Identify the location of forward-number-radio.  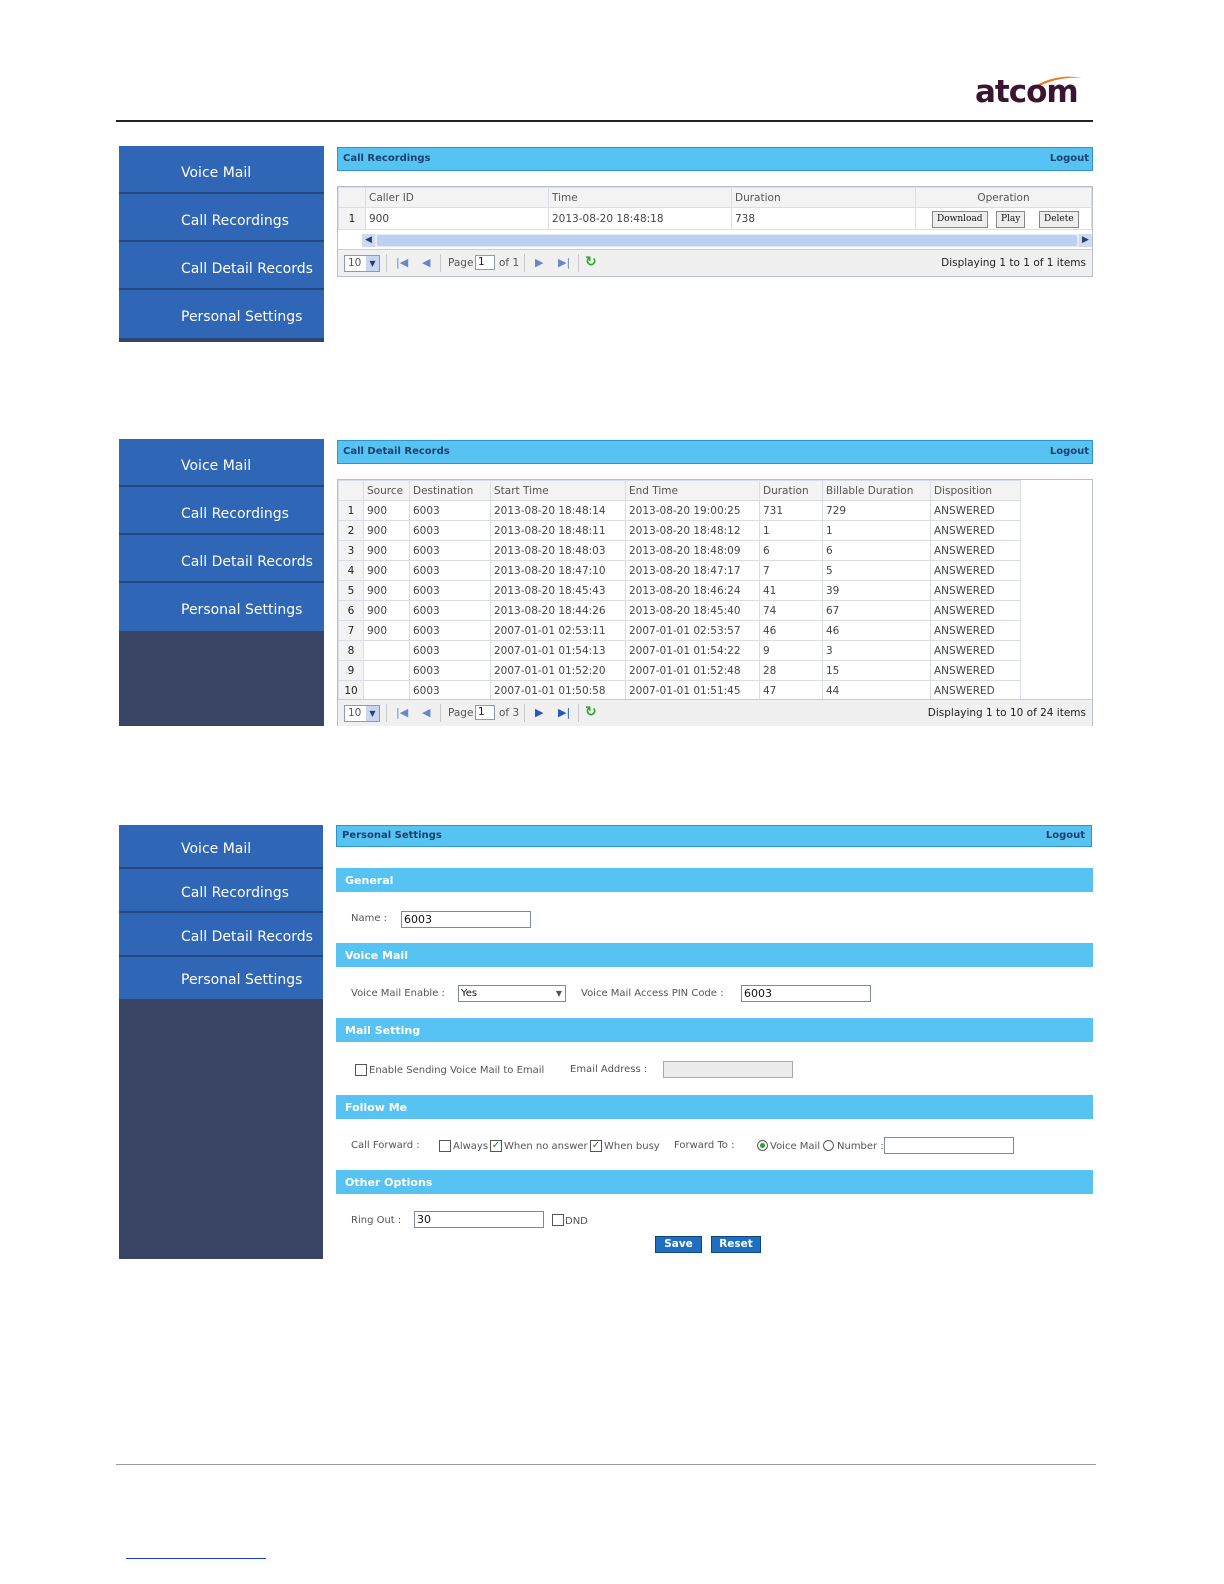
(828, 1145).